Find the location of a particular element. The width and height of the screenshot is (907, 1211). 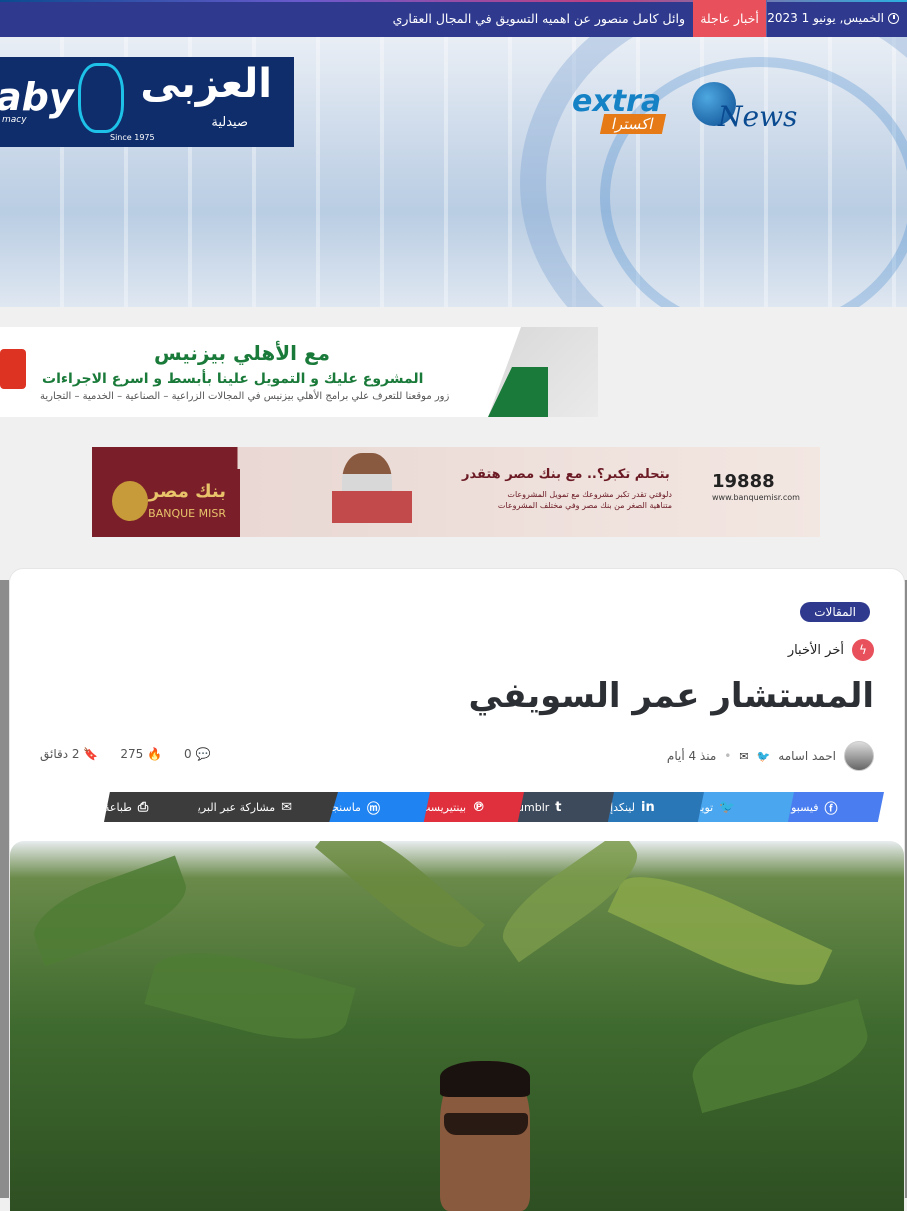

messenger-icon: ⓜ is located at coordinates (373, 809).